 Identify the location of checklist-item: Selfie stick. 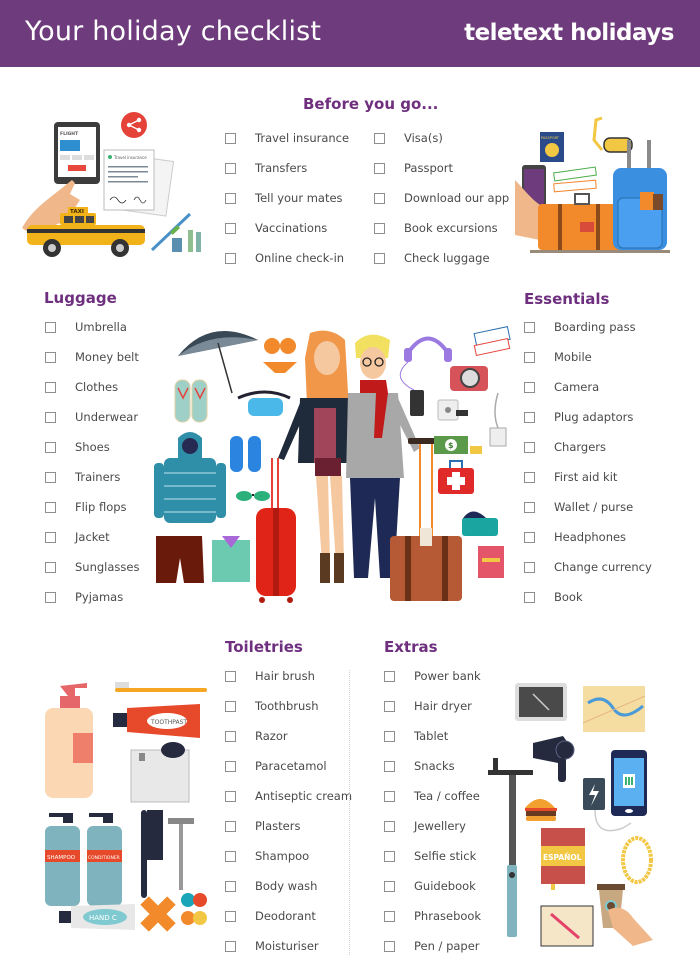
(432, 856).